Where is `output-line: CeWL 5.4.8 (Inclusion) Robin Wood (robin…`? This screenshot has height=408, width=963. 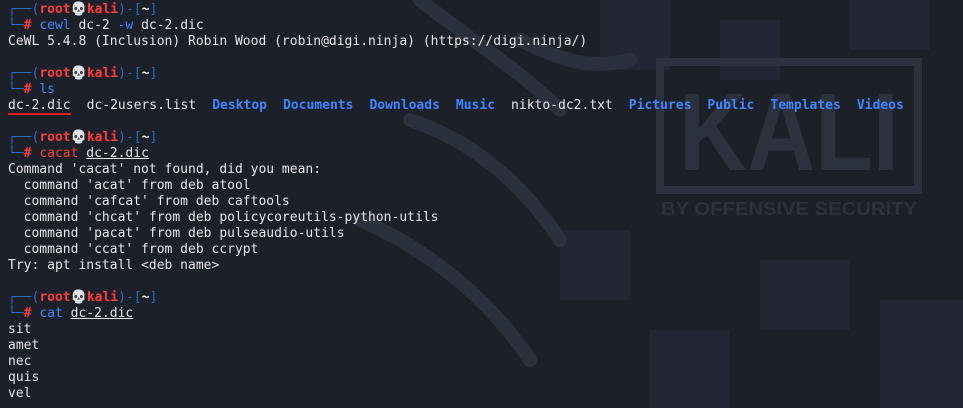 output-line: CeWL 5.4.8 (Inclusion) Robin Wood (robin… is located at coordinates (298, 41).